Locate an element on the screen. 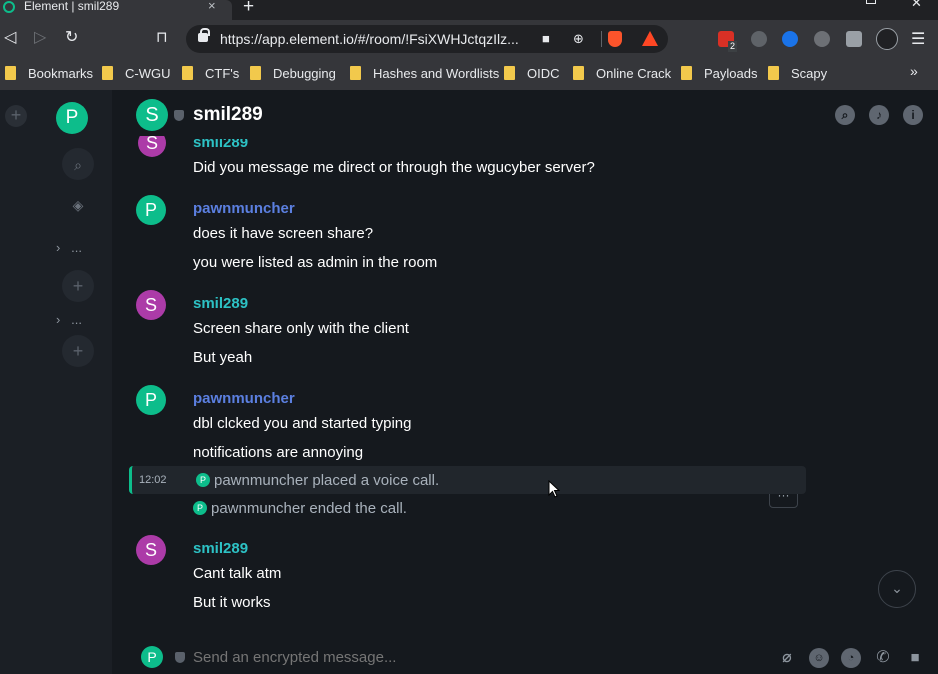 The width and height of the screenshot is (938, 674). call-event-row: P pawnmuncher ended the call. is located at coordinates (467, 508).